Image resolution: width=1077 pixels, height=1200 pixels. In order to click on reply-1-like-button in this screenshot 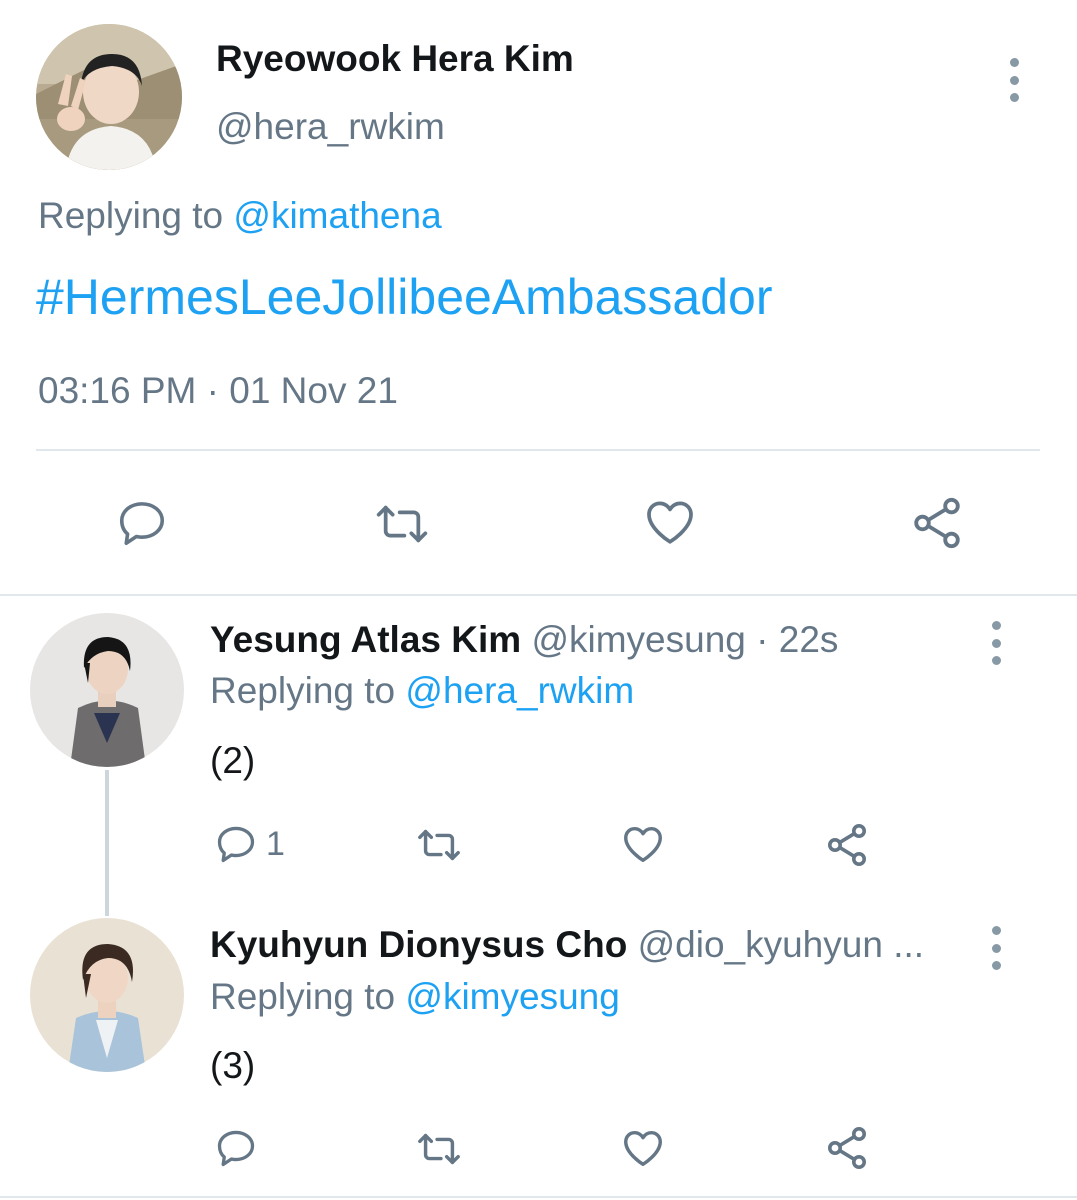, I will do `click(643, 844)`.